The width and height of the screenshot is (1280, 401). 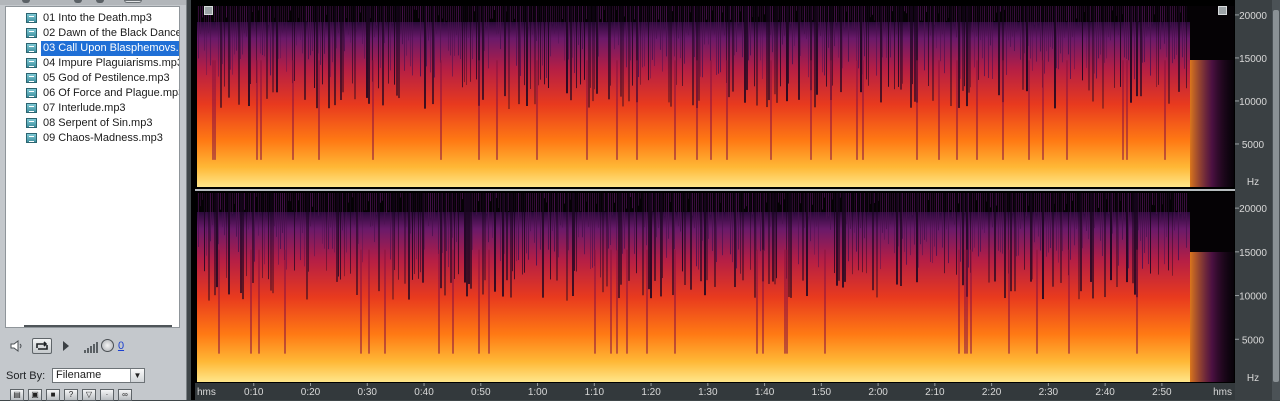 What do you see at coordinates (715, 190) in the screenshot?
I see `channel-divider` at bounding box center [715, 190].